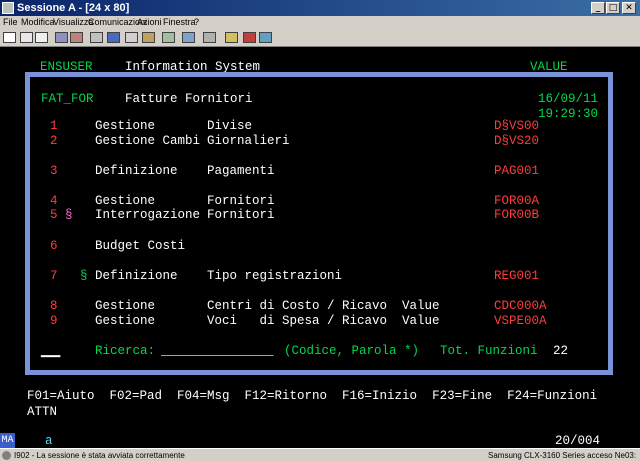 This screenshot has height=461, width=640. Describe the element at coordinates (38, 22) in the screenshot. I see `menu-modifica: Modifica` at that location.